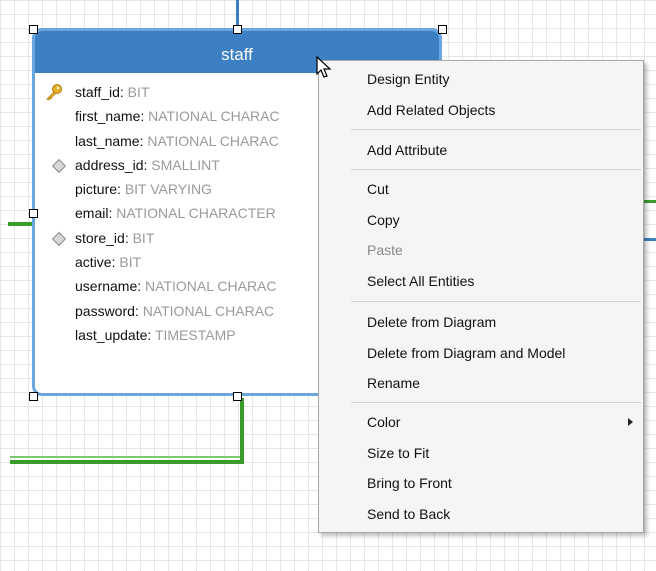 The width and height of the screenshot is (656, 571). Describe the element at coordinates (106, 286) in the screenshot. I see `attribute-name: username` at that location.